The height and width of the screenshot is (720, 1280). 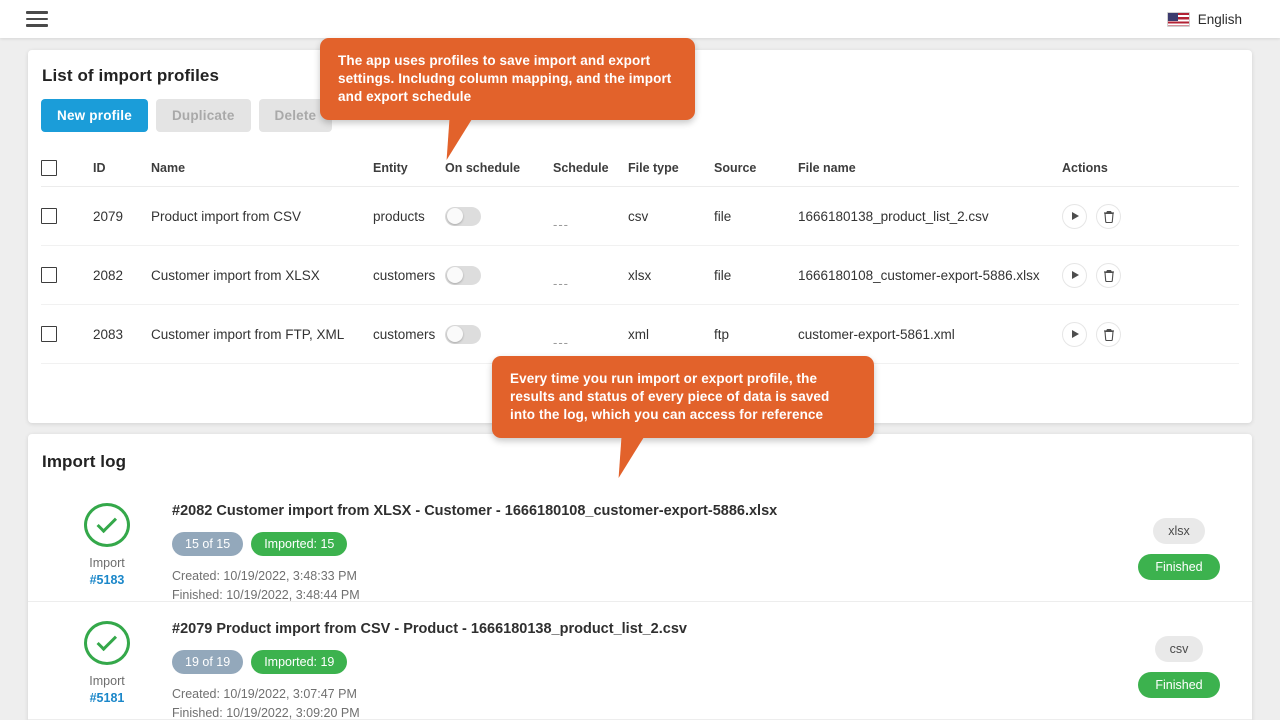 I want to click on log-count-badge: 19 of 19, so click(x=208, y=662).